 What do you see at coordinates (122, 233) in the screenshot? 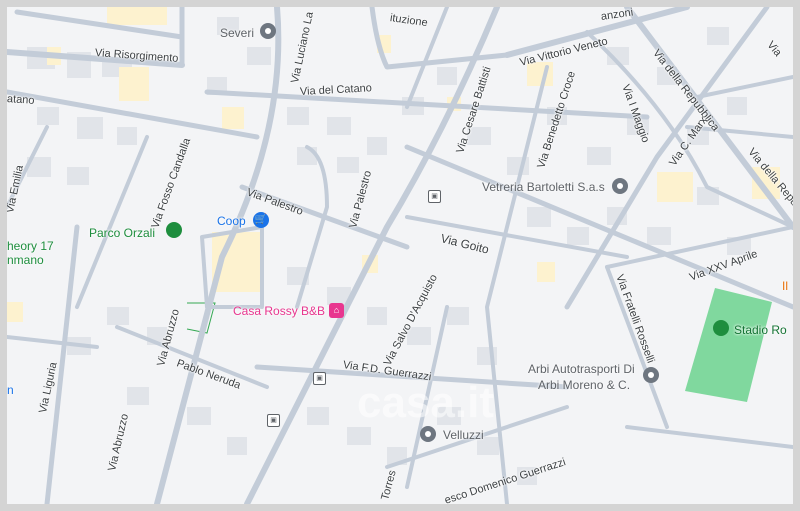
I see `poi-parco-orzali: Parco Orzali` at bounding box center [122, 233].